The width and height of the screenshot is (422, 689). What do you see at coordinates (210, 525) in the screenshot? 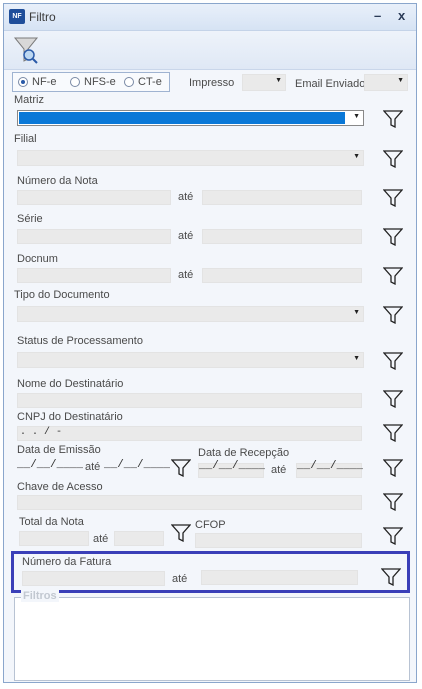
I see `cfop-label: CFOP` at bounding box center [210, 525].